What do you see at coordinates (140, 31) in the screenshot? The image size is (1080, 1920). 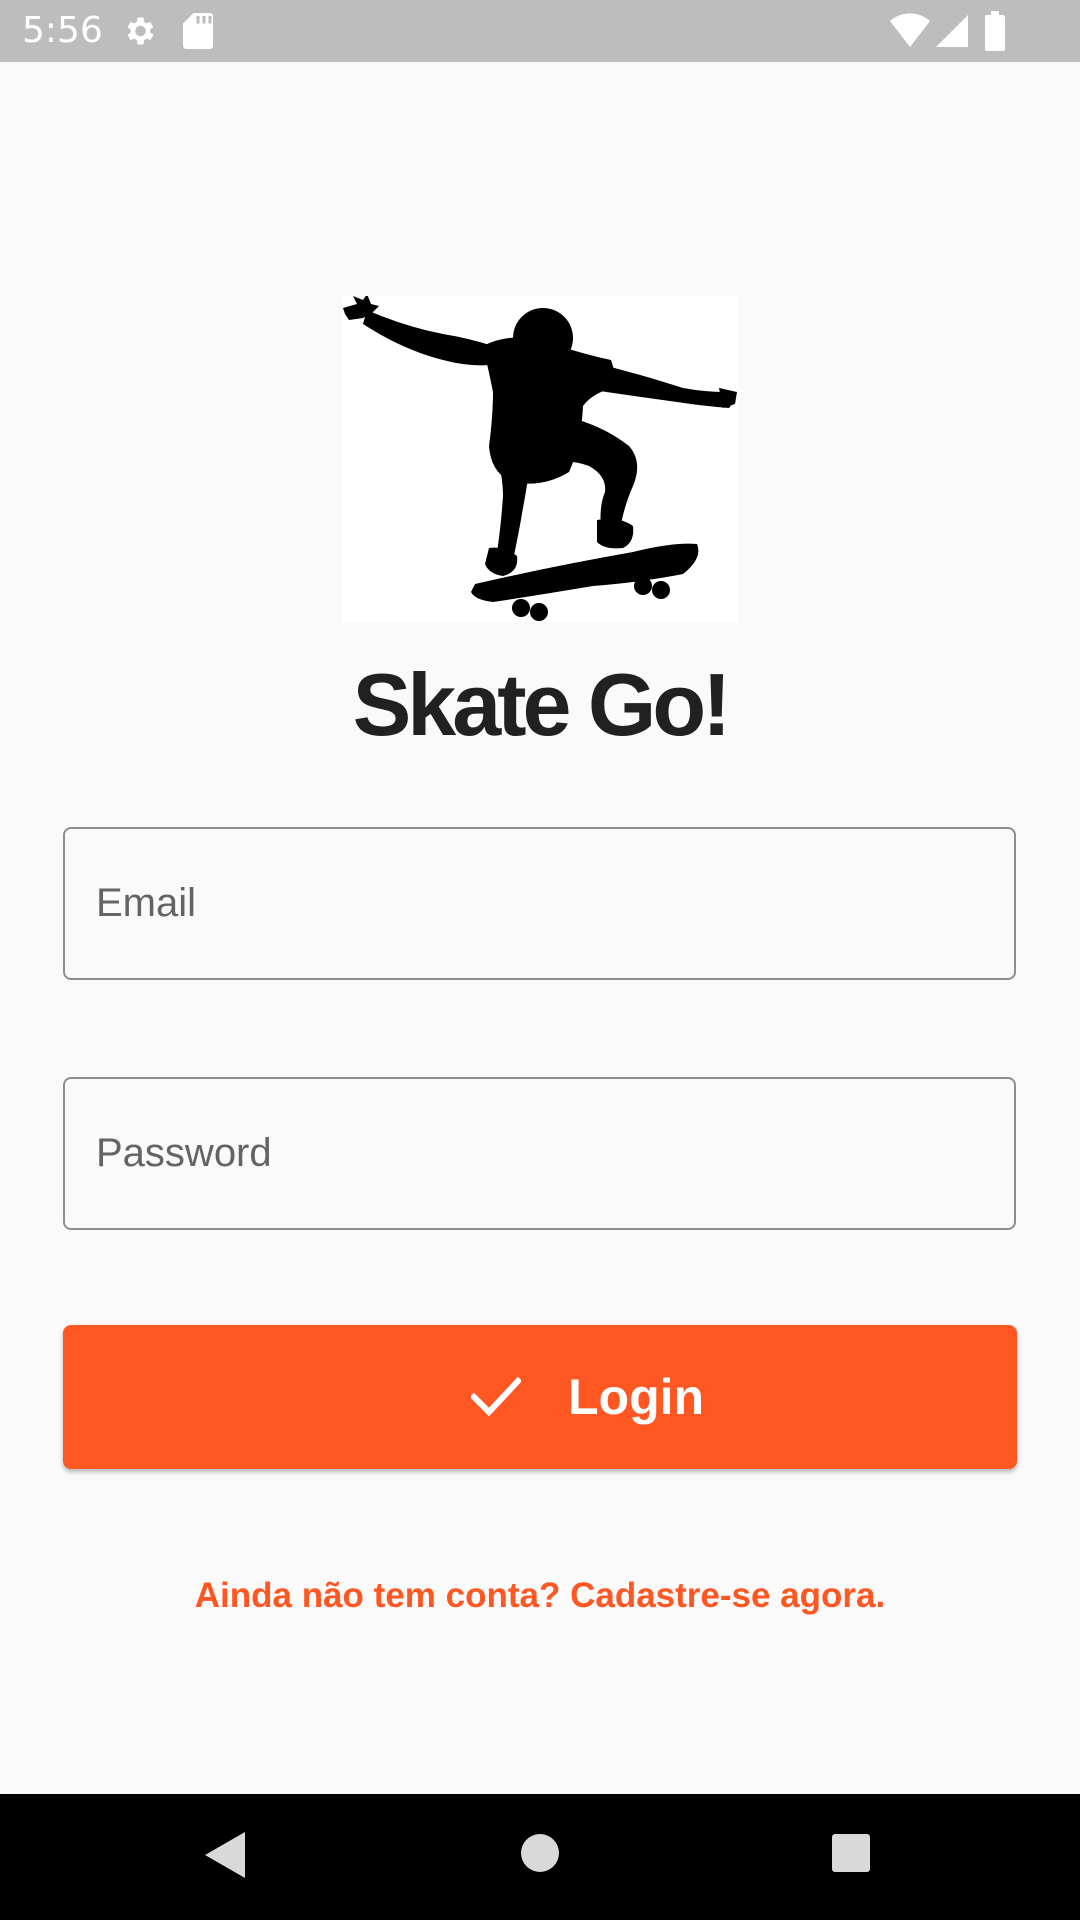 I see `gear-icon` at bounding box center [140, 31].